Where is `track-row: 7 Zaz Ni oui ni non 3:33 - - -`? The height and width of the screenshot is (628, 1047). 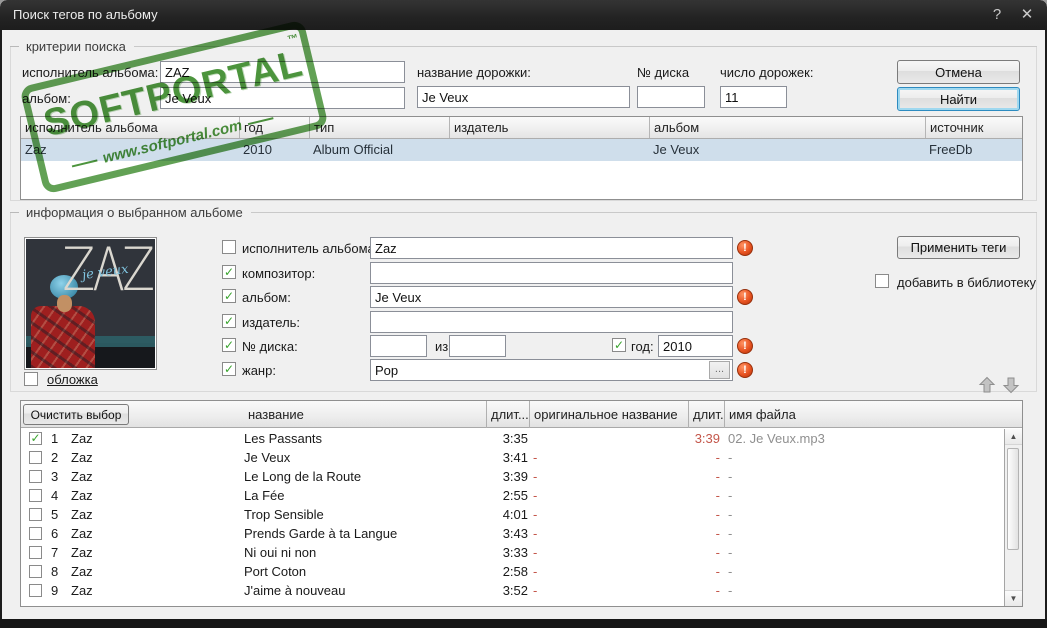 track-row: 7 Zaz Ni oui ni non 3:33 - - - is located at coordinates (512, 552).